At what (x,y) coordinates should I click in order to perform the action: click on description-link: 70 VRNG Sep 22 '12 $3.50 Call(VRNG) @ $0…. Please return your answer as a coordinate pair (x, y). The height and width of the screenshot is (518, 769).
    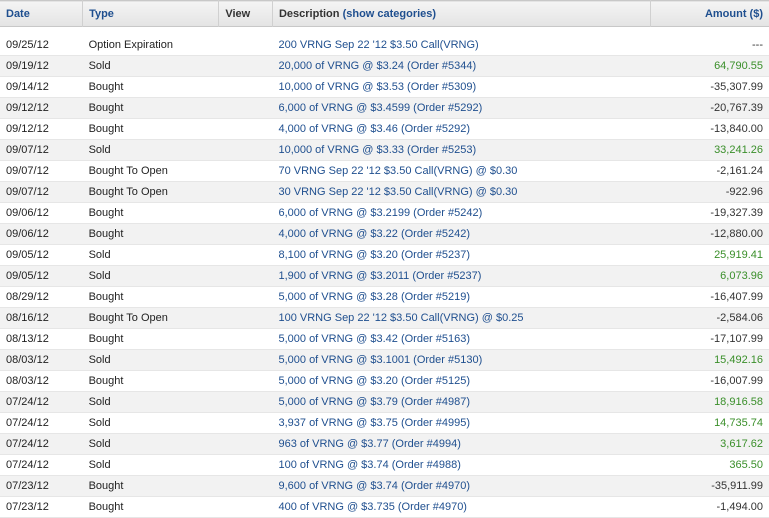
    Looking at the image, I should click on (461, 171).